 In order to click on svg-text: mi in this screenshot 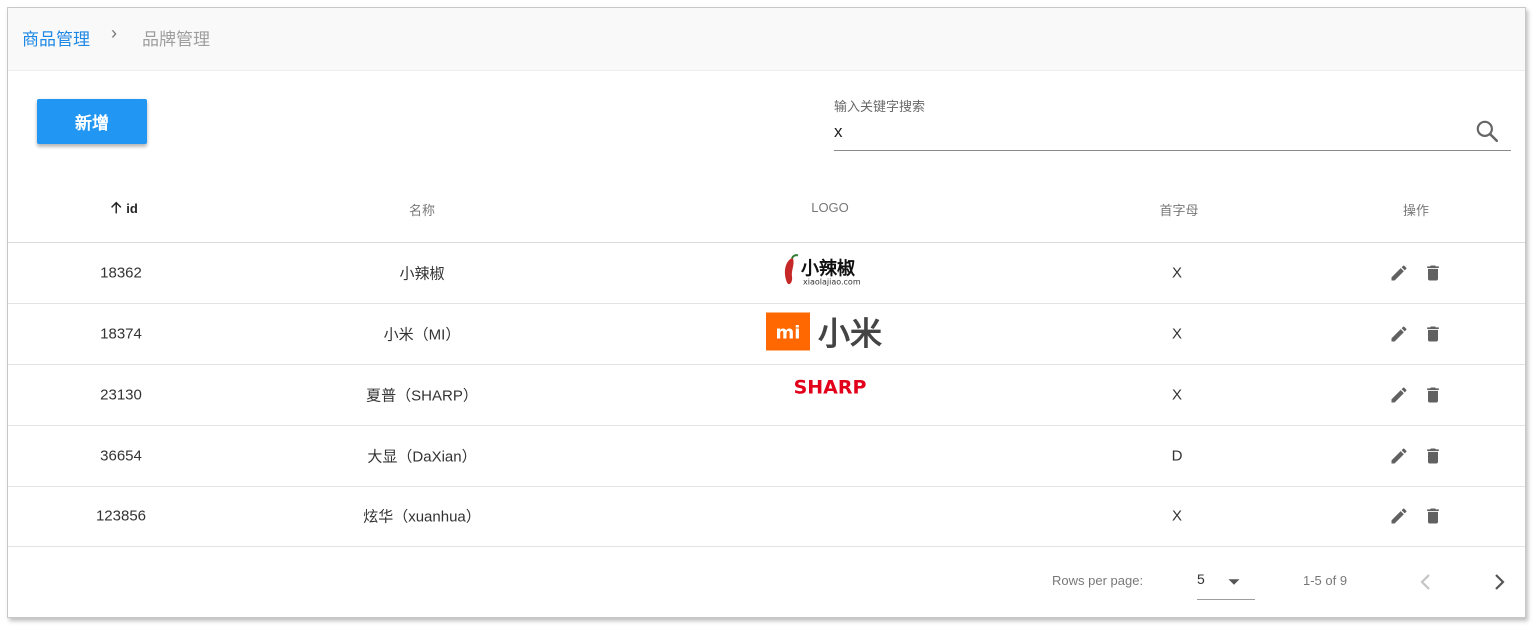, I will do `click(788, 333)`.